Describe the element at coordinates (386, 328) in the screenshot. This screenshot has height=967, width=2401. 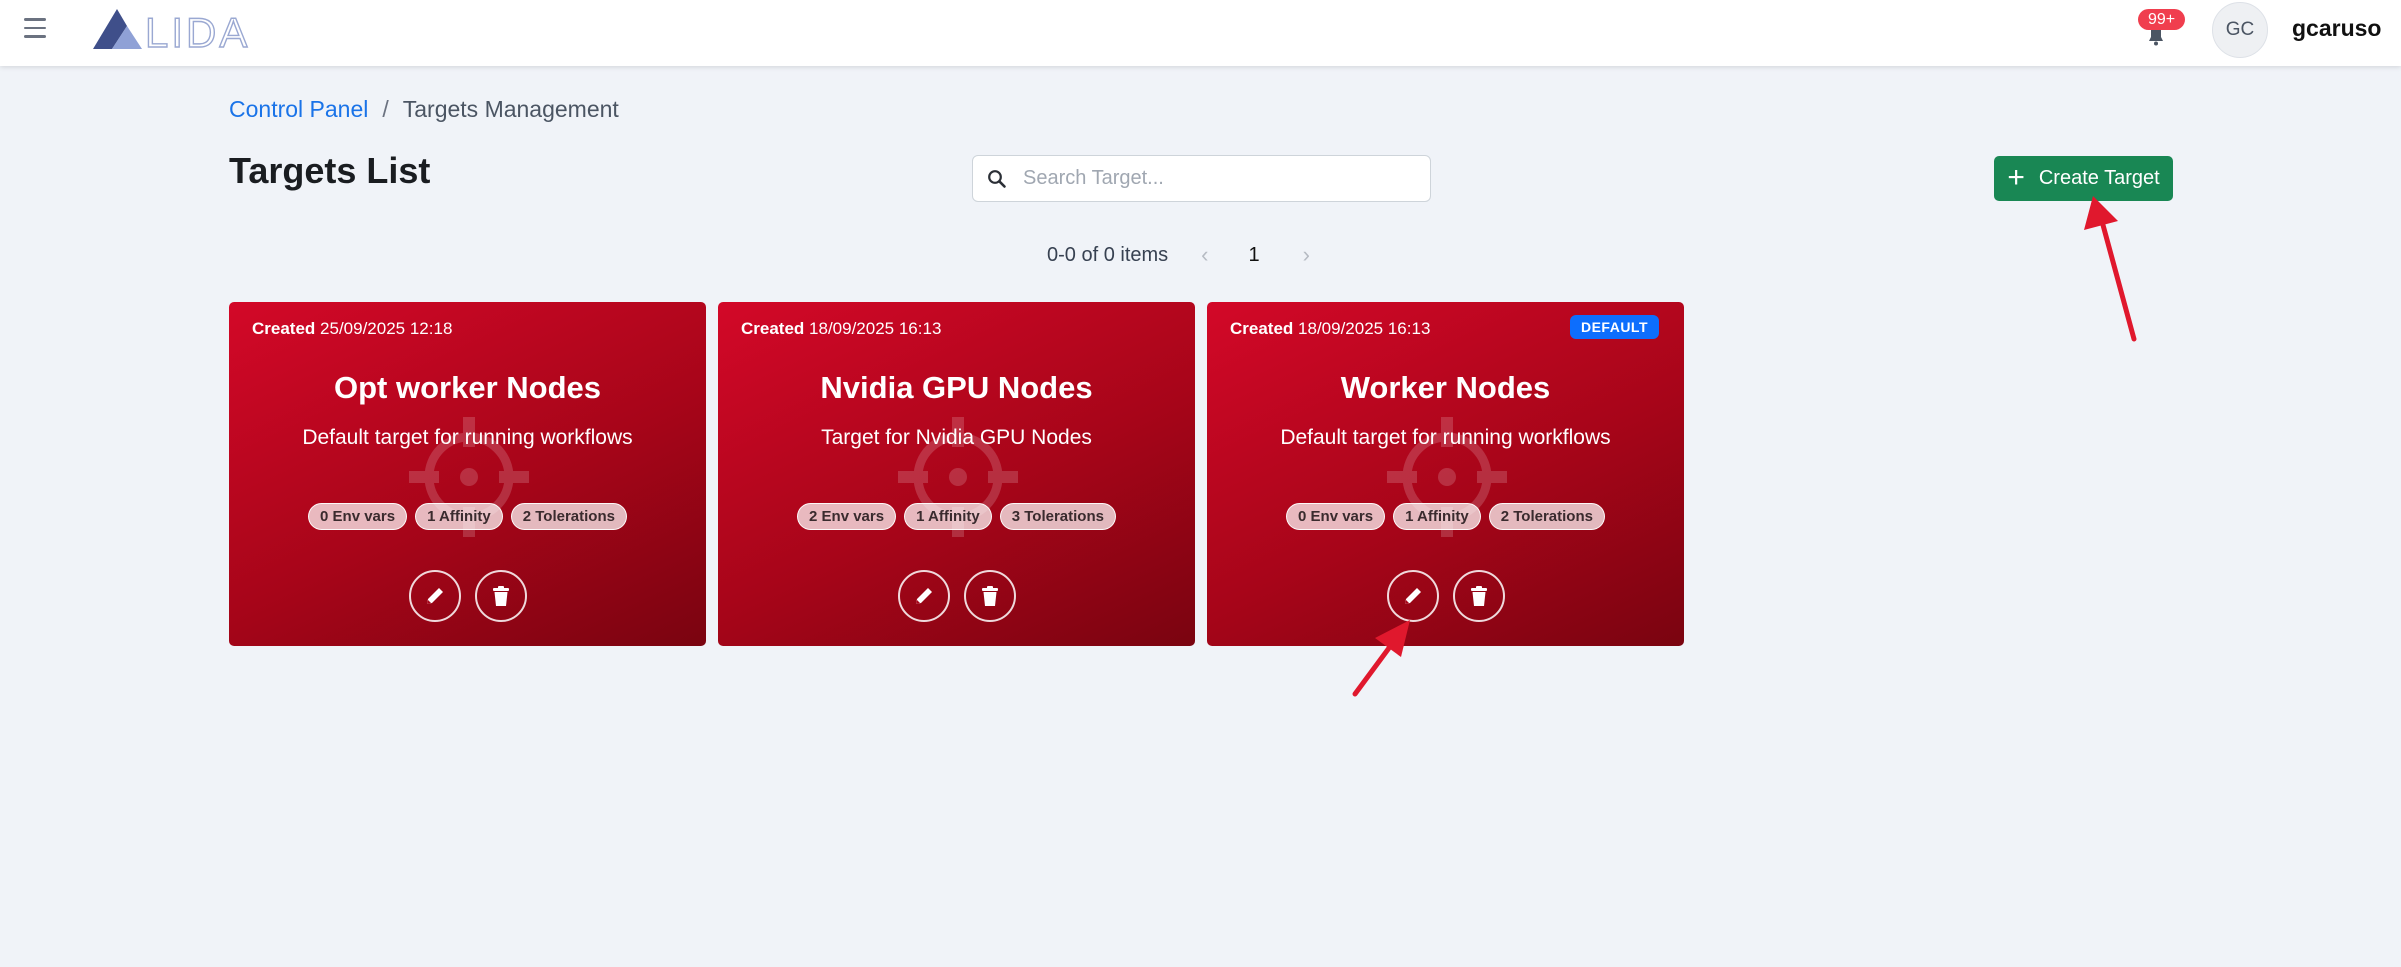
I see `created-date: 25/09/2025 12:18` at that location.